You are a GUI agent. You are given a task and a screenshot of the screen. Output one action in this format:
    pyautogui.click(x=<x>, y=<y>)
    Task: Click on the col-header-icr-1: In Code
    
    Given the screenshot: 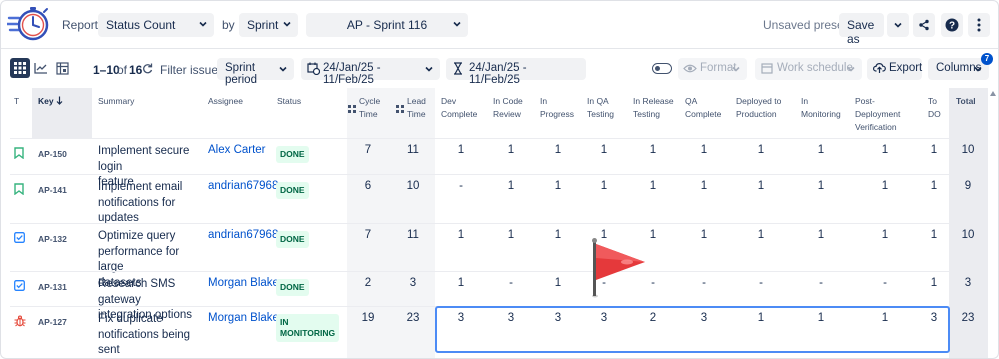 What is the action you would take?
    pyautogui.click(x=508, y=101)
    